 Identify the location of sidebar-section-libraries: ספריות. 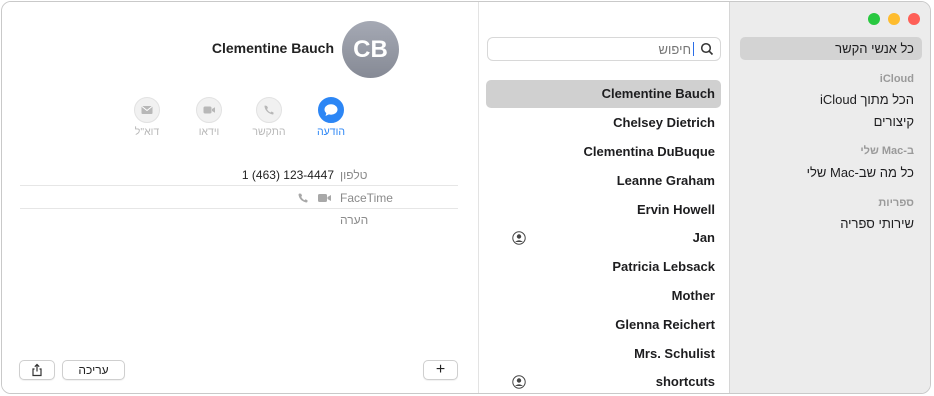
(896, 203).